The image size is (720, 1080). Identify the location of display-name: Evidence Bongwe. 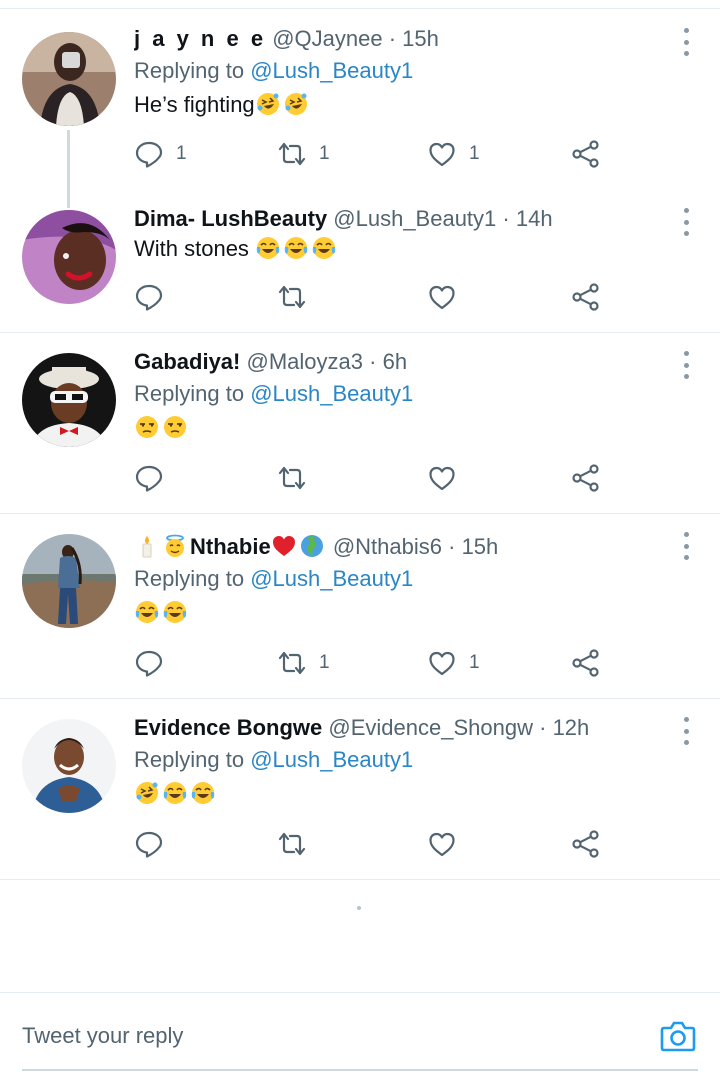
(228, 727).